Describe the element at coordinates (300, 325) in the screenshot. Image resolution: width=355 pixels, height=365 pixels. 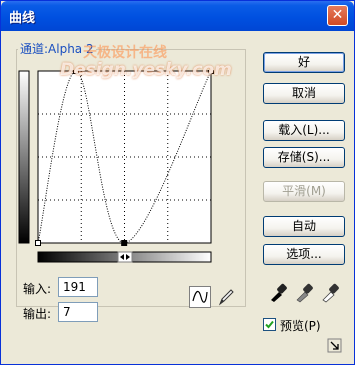
I see `preview-label: 预览(P)` at that location.